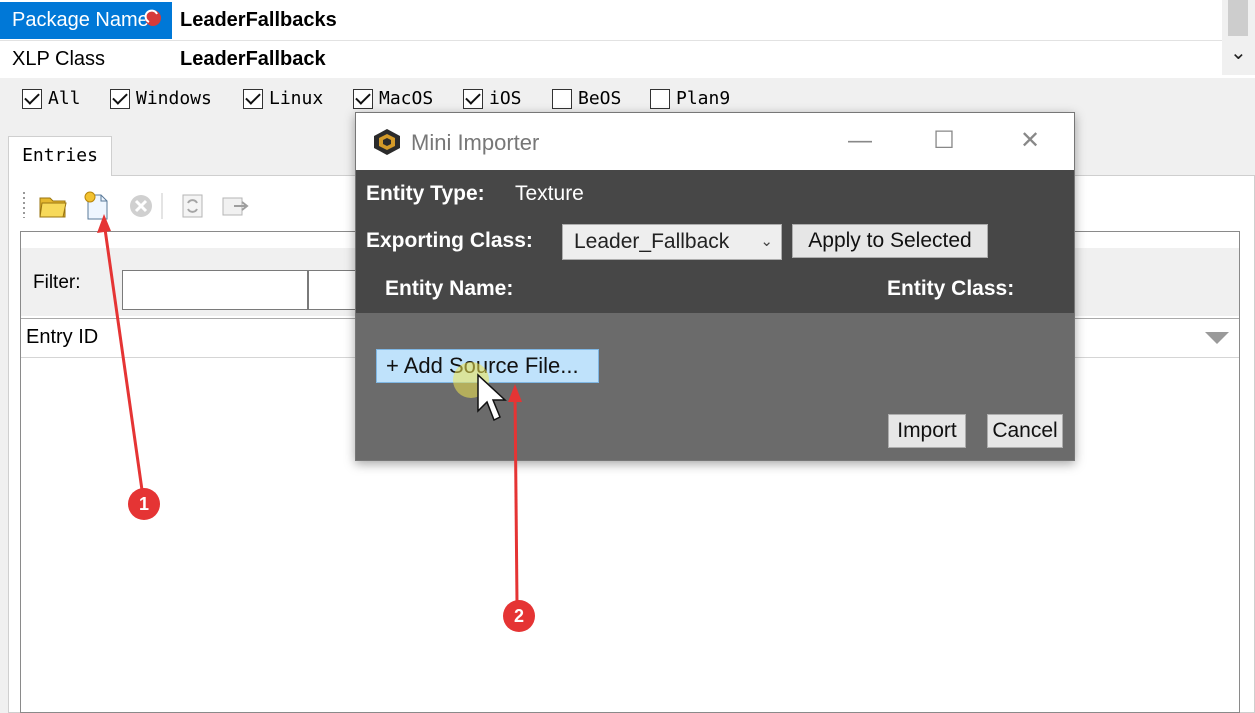 This screenshot has width=1255, height=713. I want to click on minimize-icon: —, so click(860, 141).